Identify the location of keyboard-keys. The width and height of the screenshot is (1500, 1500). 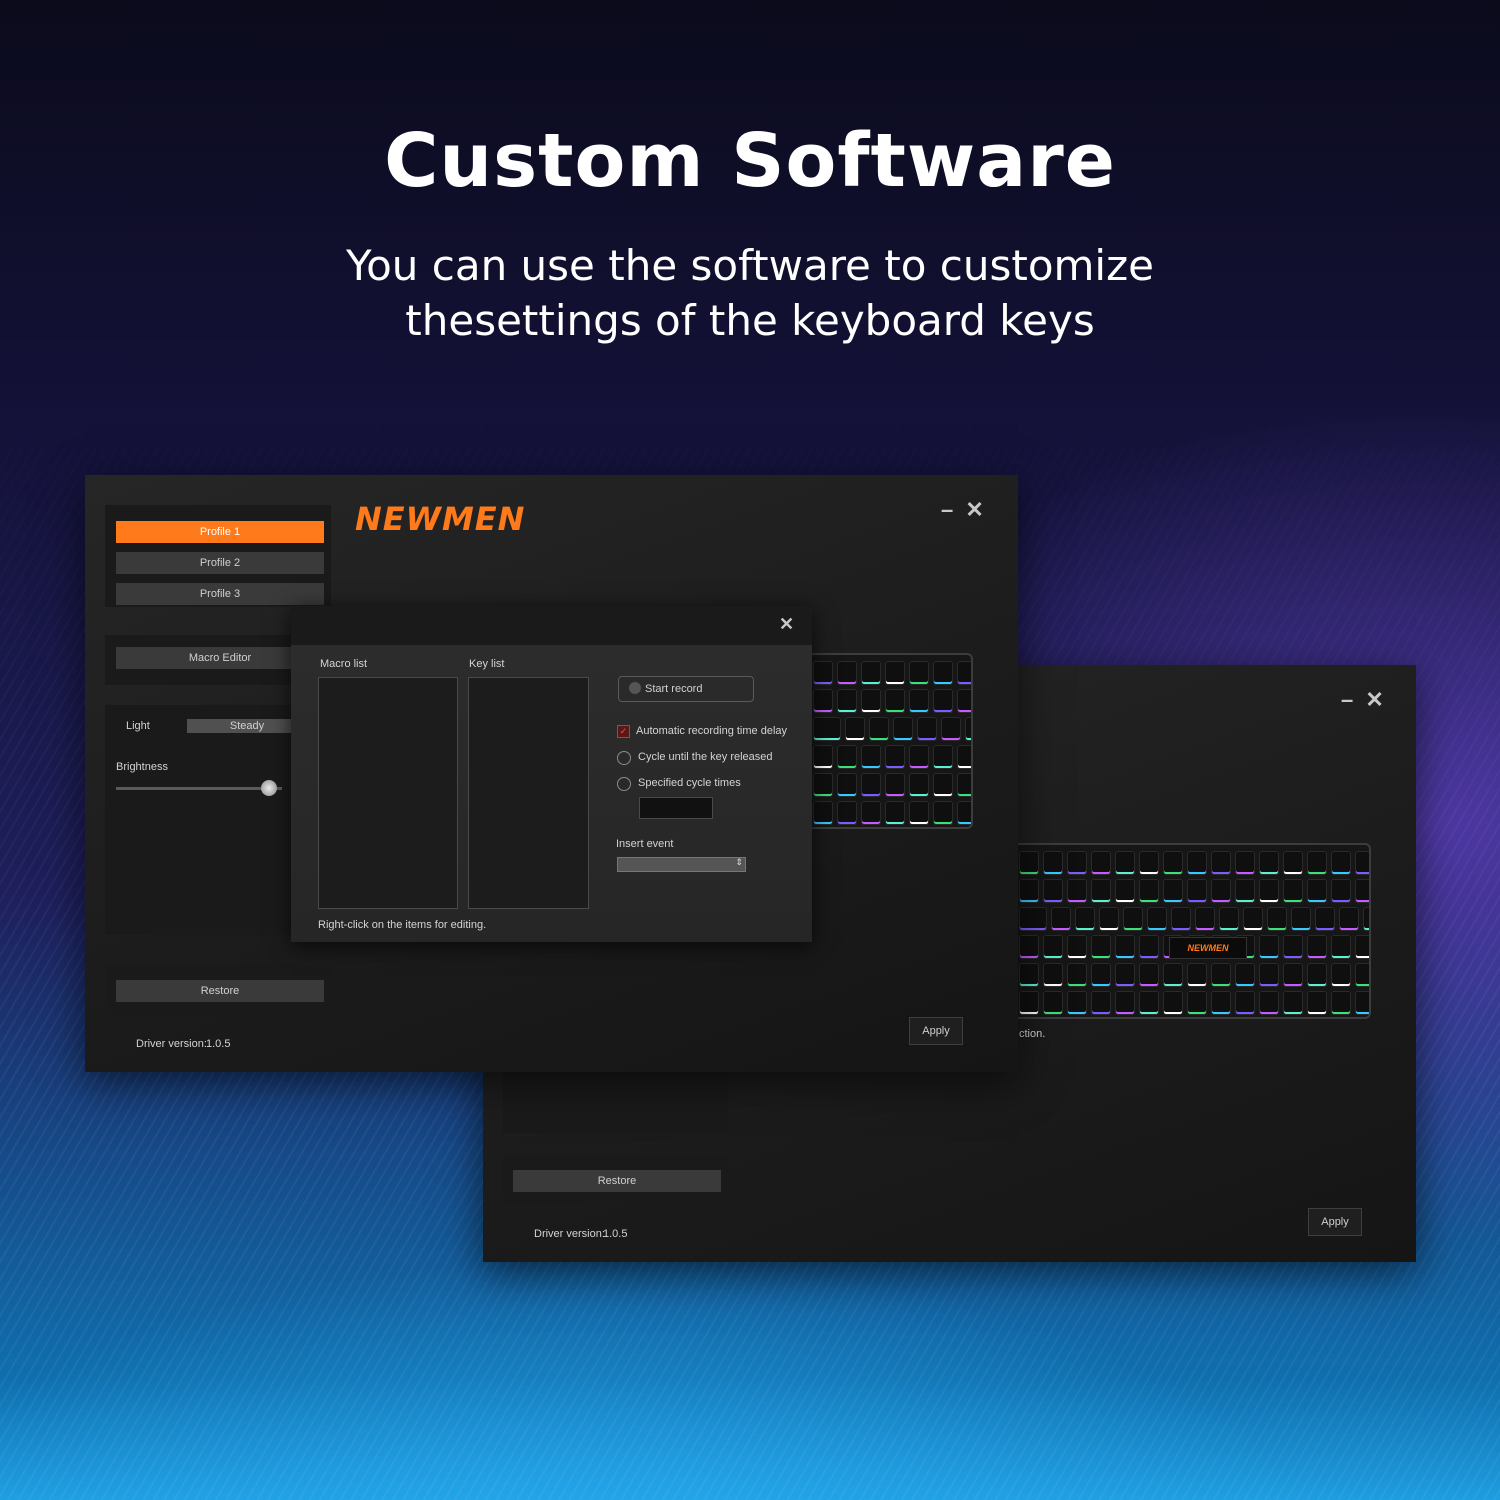
(1192, 931).